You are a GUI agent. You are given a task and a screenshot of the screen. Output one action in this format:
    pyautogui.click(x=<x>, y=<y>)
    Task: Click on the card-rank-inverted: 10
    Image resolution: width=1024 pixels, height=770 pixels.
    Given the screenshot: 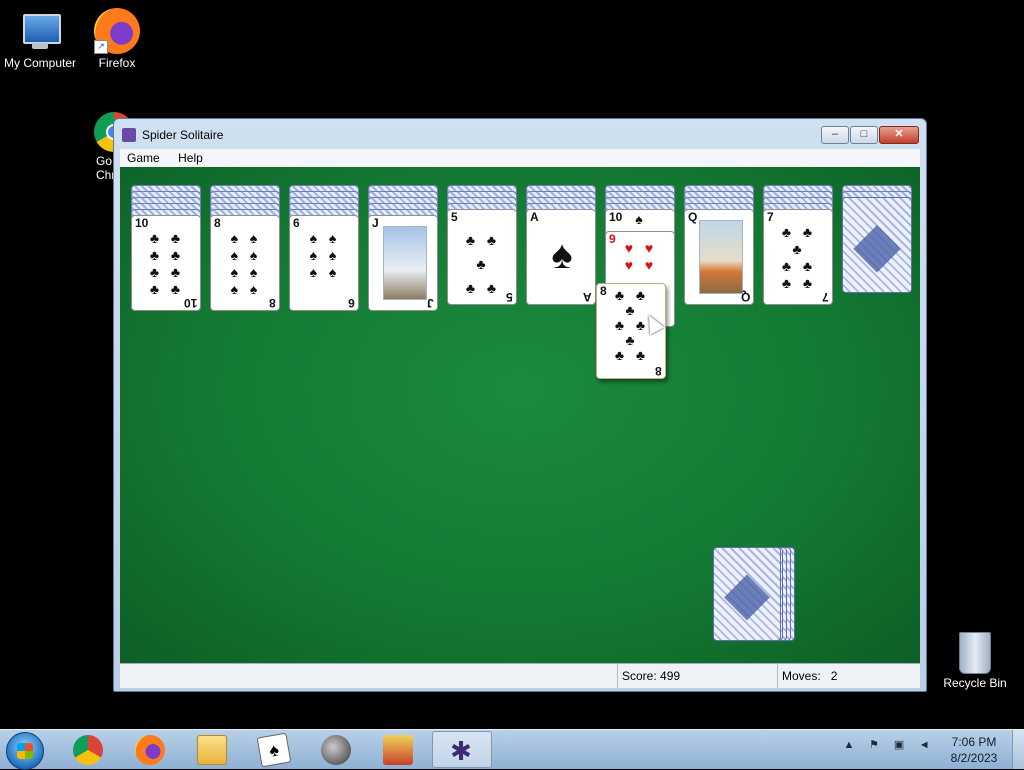 What is the action you would take?
    pyautogui.click(x=190, y=303)
    